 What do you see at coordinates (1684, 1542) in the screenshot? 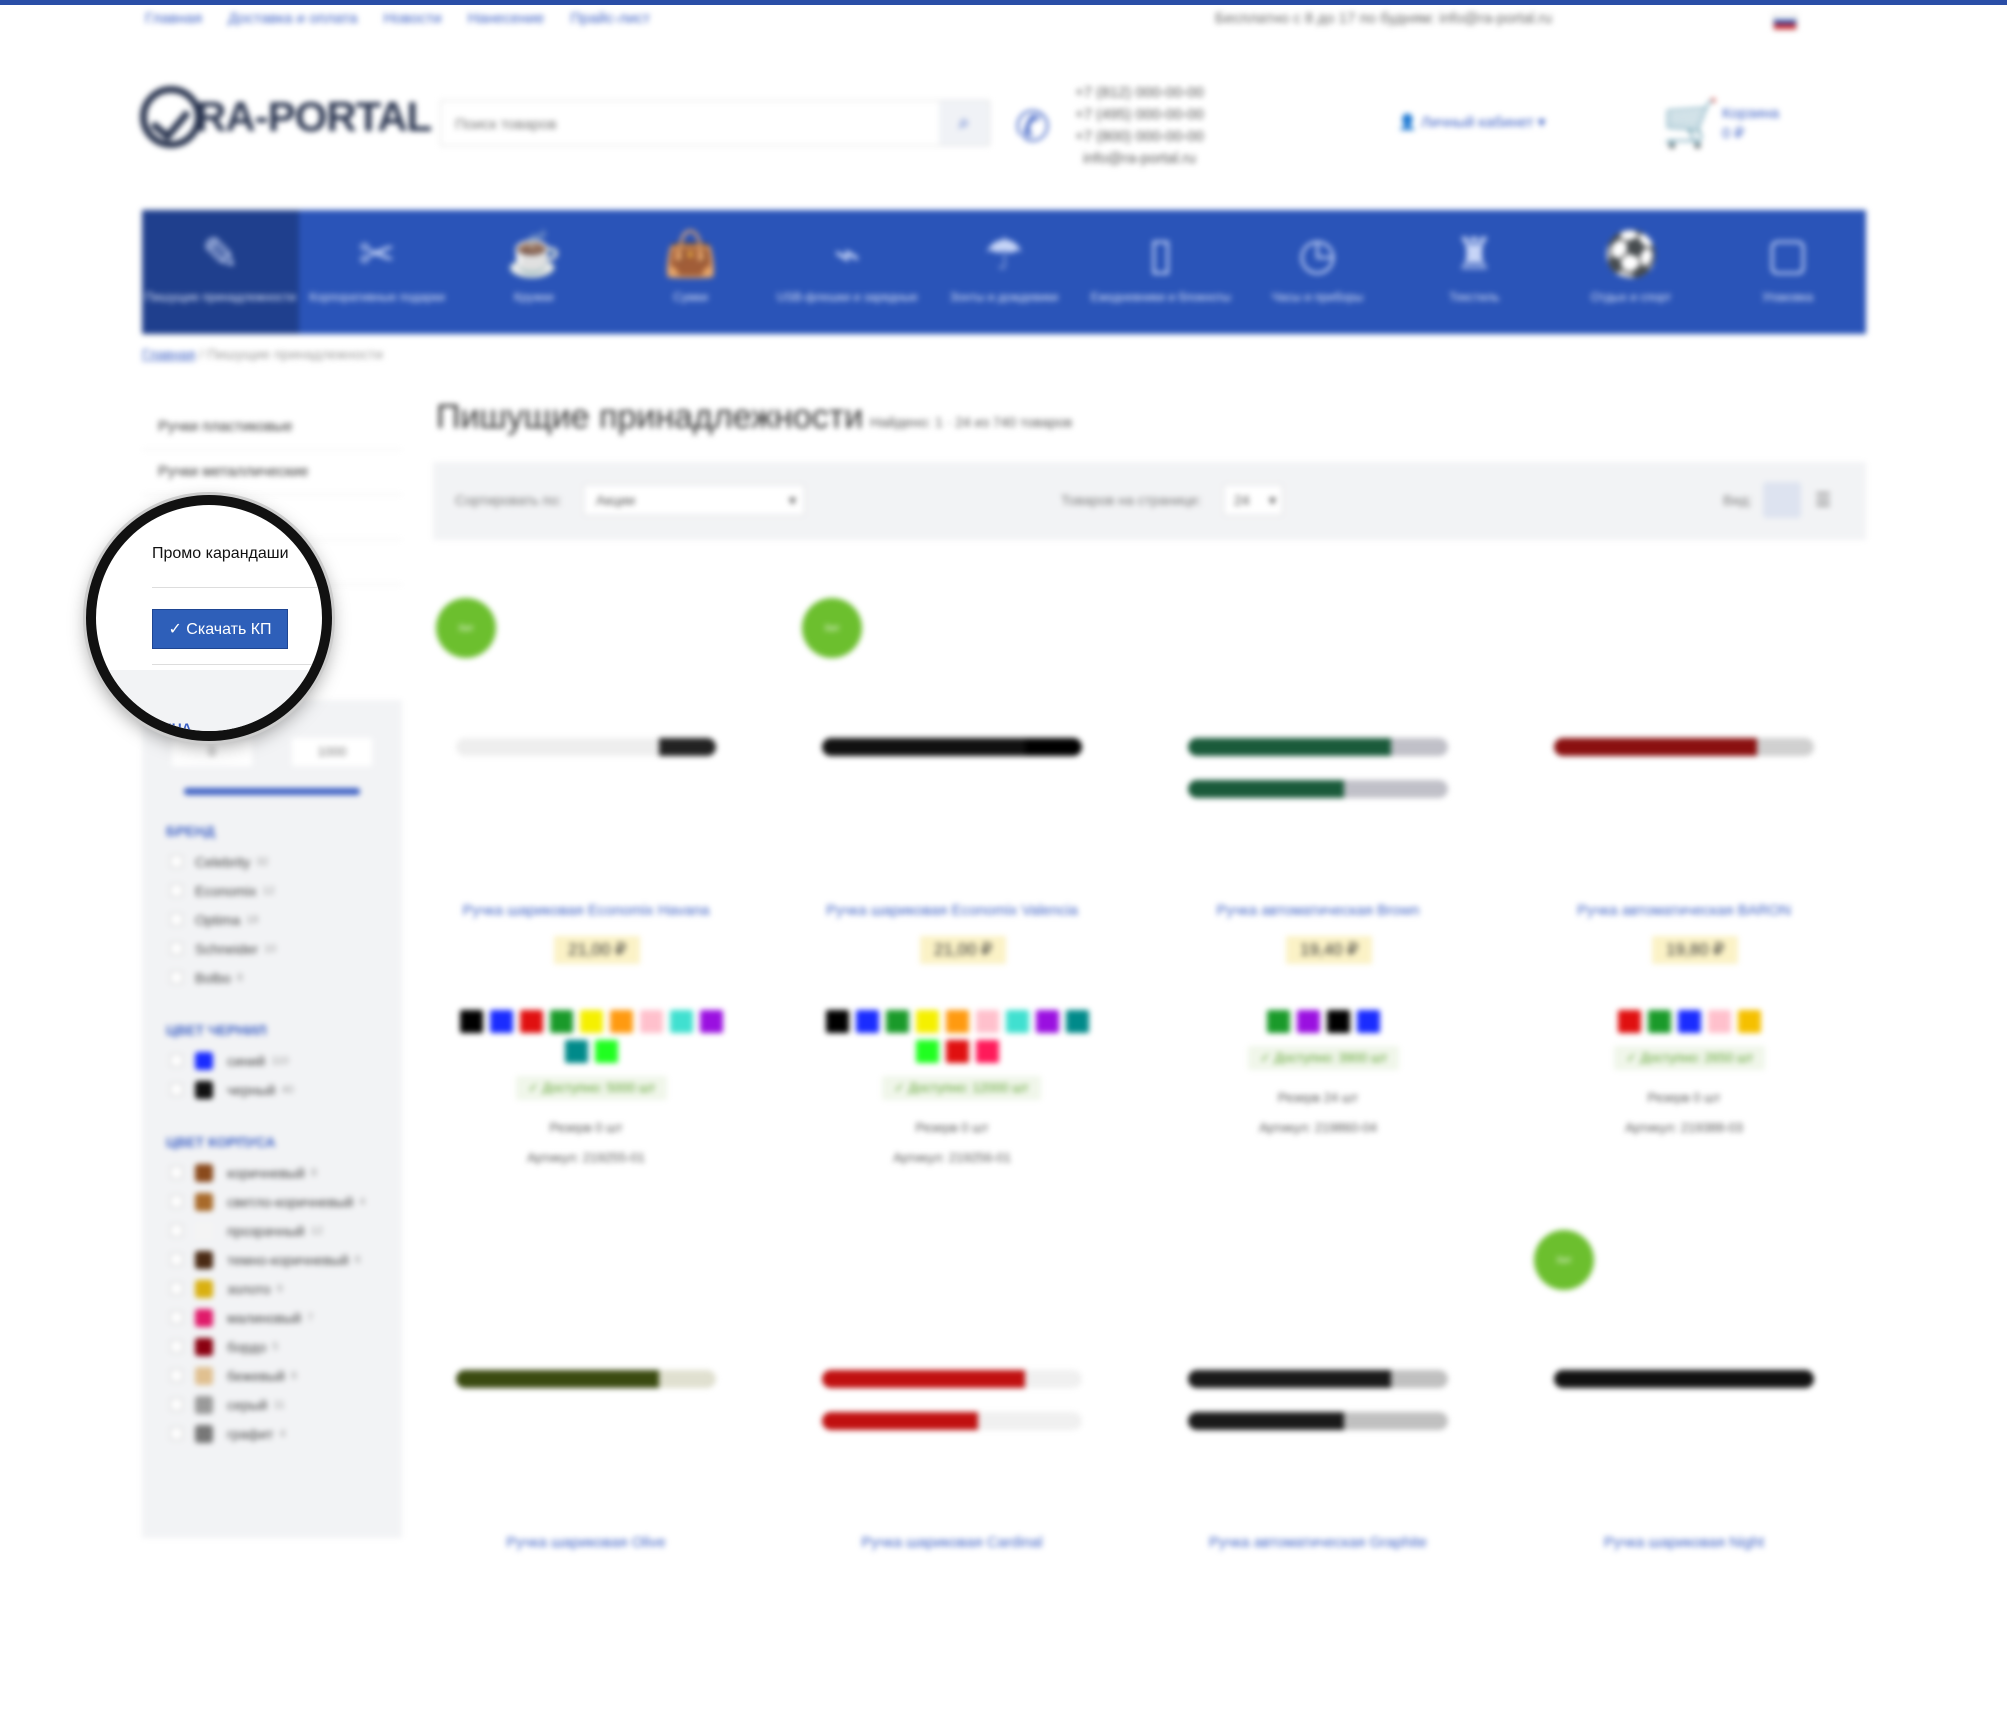
I see `product-name: Ручка шариковая Night` at bounding box center [1684, 1542].